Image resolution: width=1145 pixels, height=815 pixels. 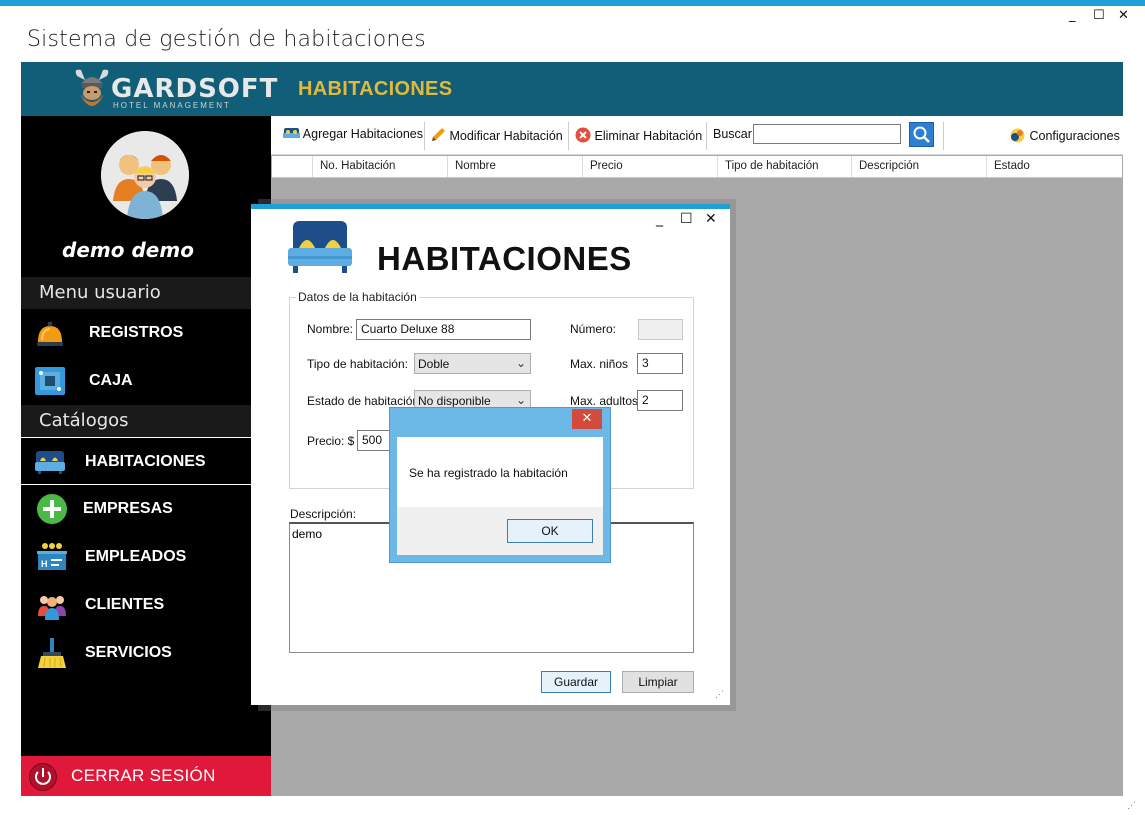 What do you see at coordinates (128, 508) in the screenshot?
I see `sidebar-item-label: EMPRESAS` at bounding box center [128, 508].